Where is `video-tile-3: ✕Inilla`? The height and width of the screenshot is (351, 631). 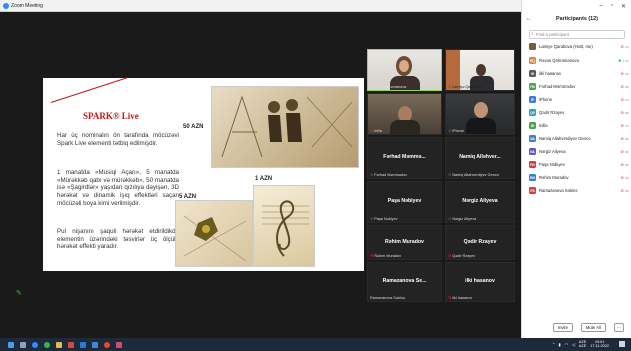 video-tile-3: ✕Inilla is located at coordinates (404, 114).